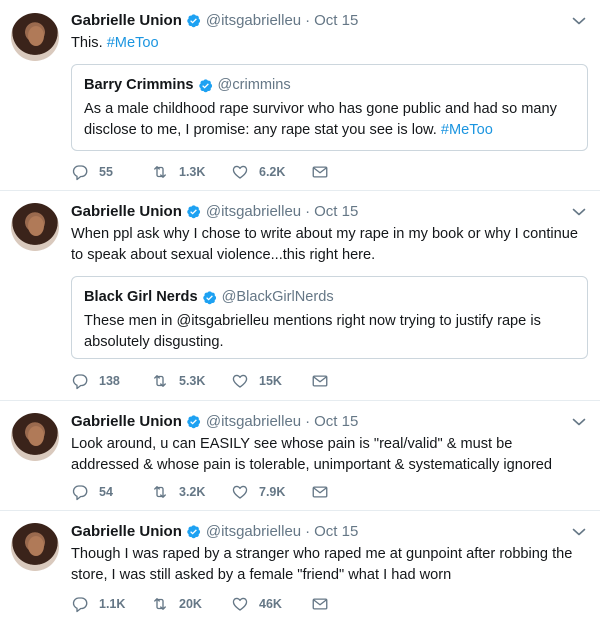 This screenshot has height=625, width=600. I want to click on like-count: 46K, so click(270, 604).